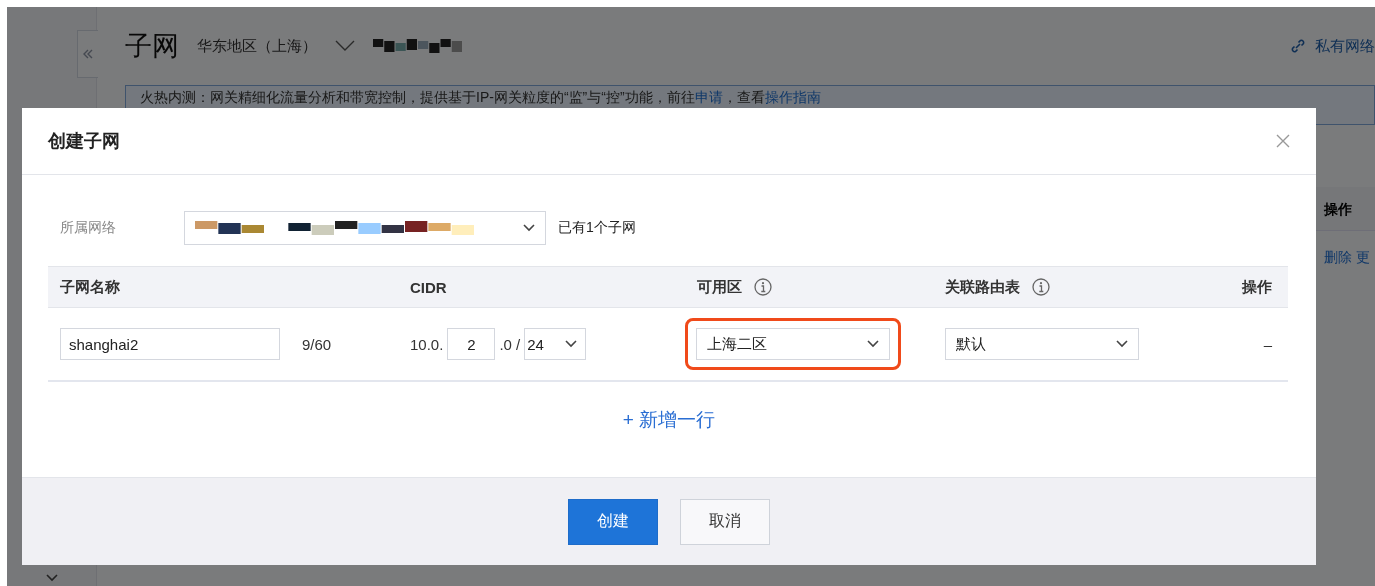  I want to click on close-button, so click(1283, 141).